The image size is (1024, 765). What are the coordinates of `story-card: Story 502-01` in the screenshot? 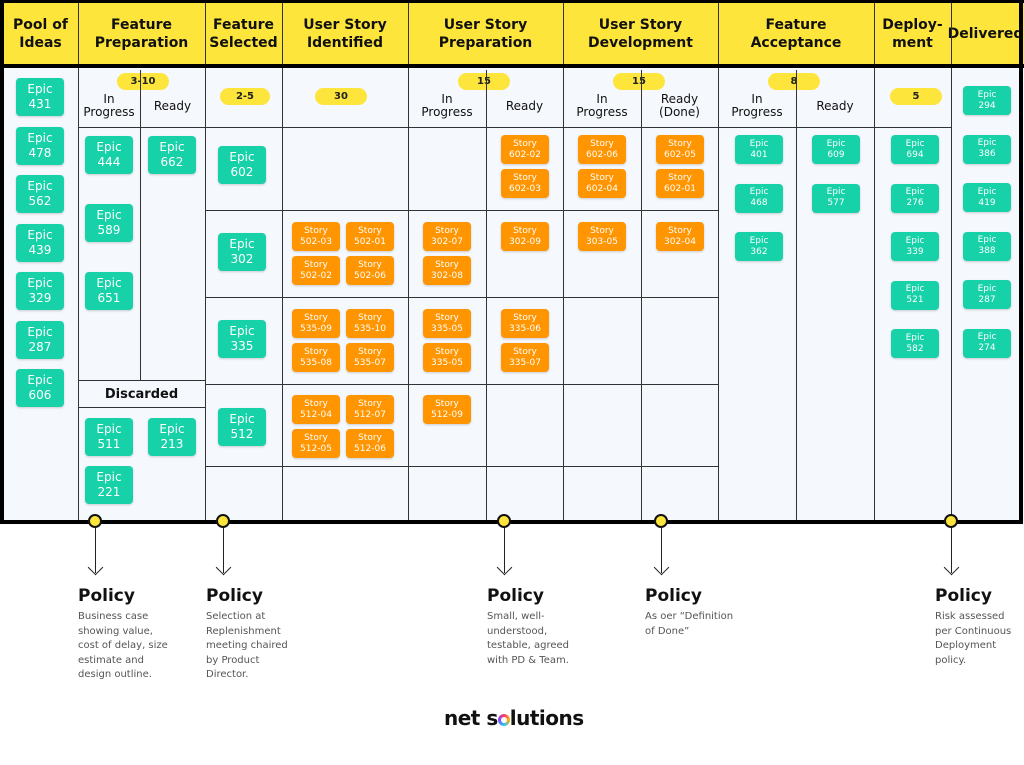 It's located at (370, 236).